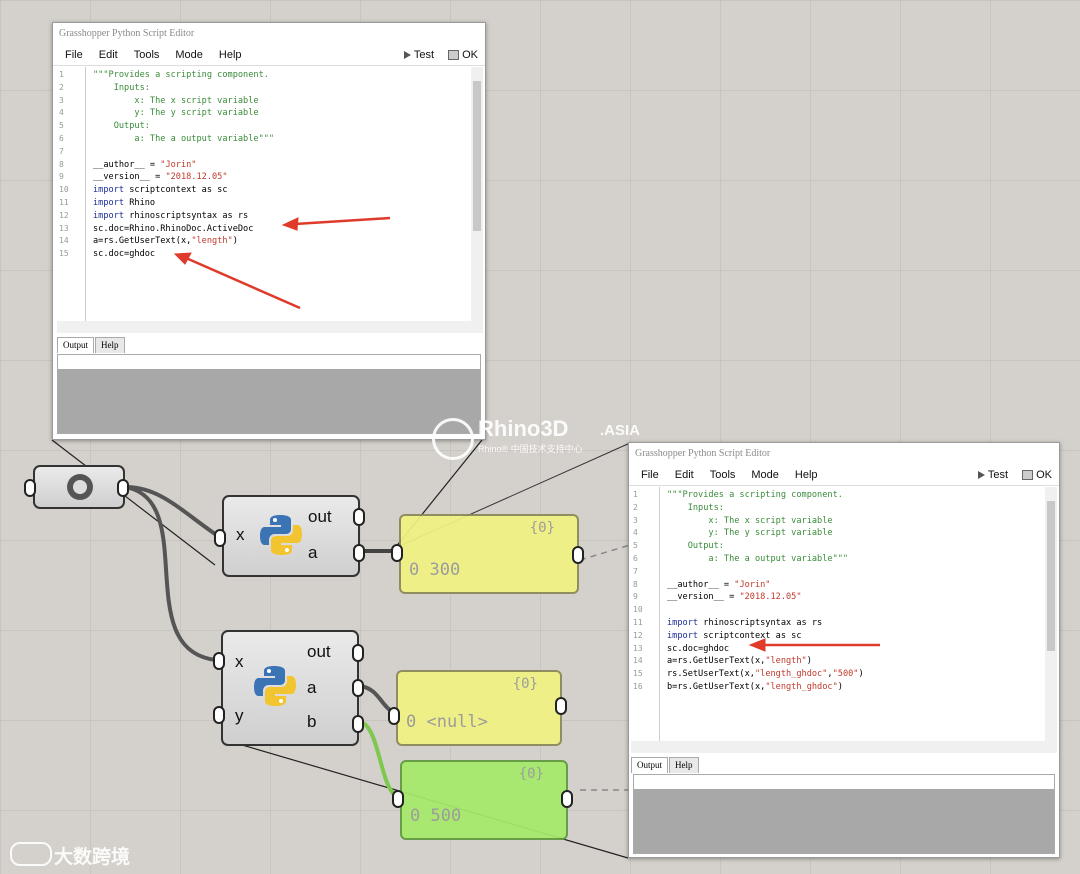 This screenshot has height=874, width=1080. What do you see at coordinates (61, 177) in the screenshot?
I see `line-number: 9` at bounding box center [61, 177].